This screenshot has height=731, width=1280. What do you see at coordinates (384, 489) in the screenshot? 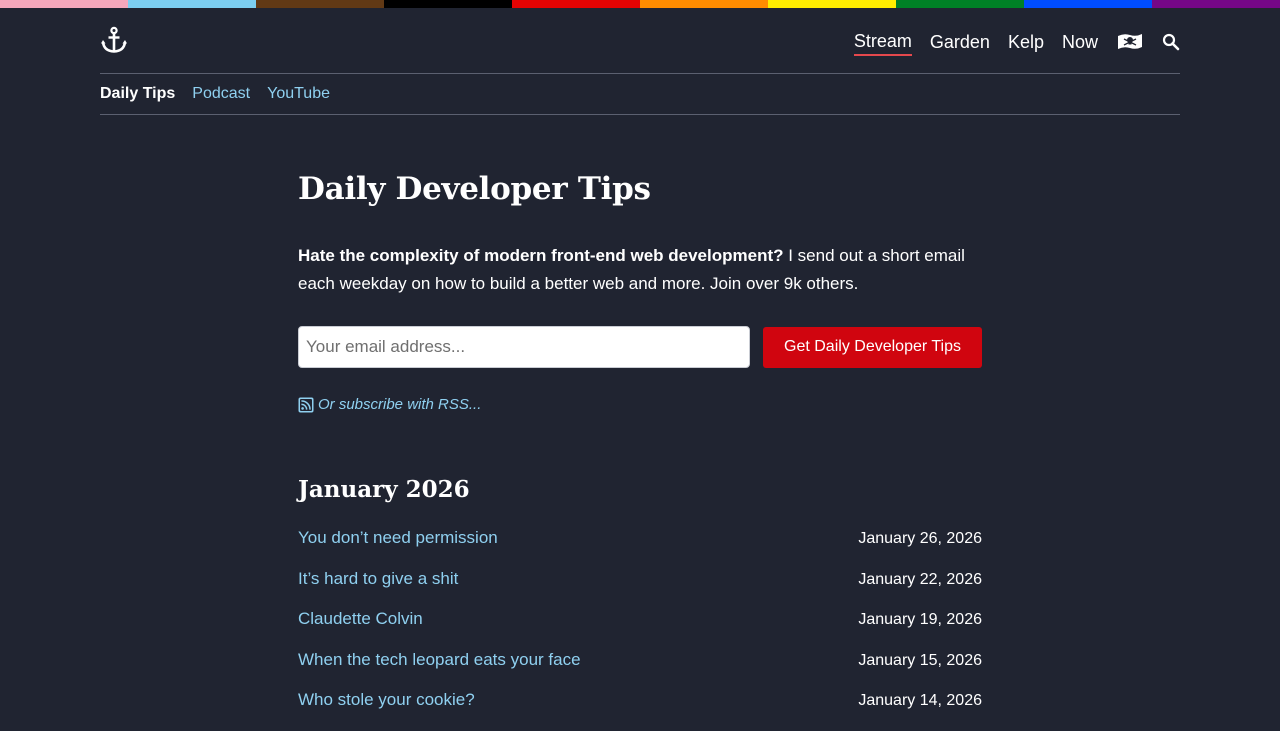
I see `month-heading: January 2026` at bounding box center [384, 489].